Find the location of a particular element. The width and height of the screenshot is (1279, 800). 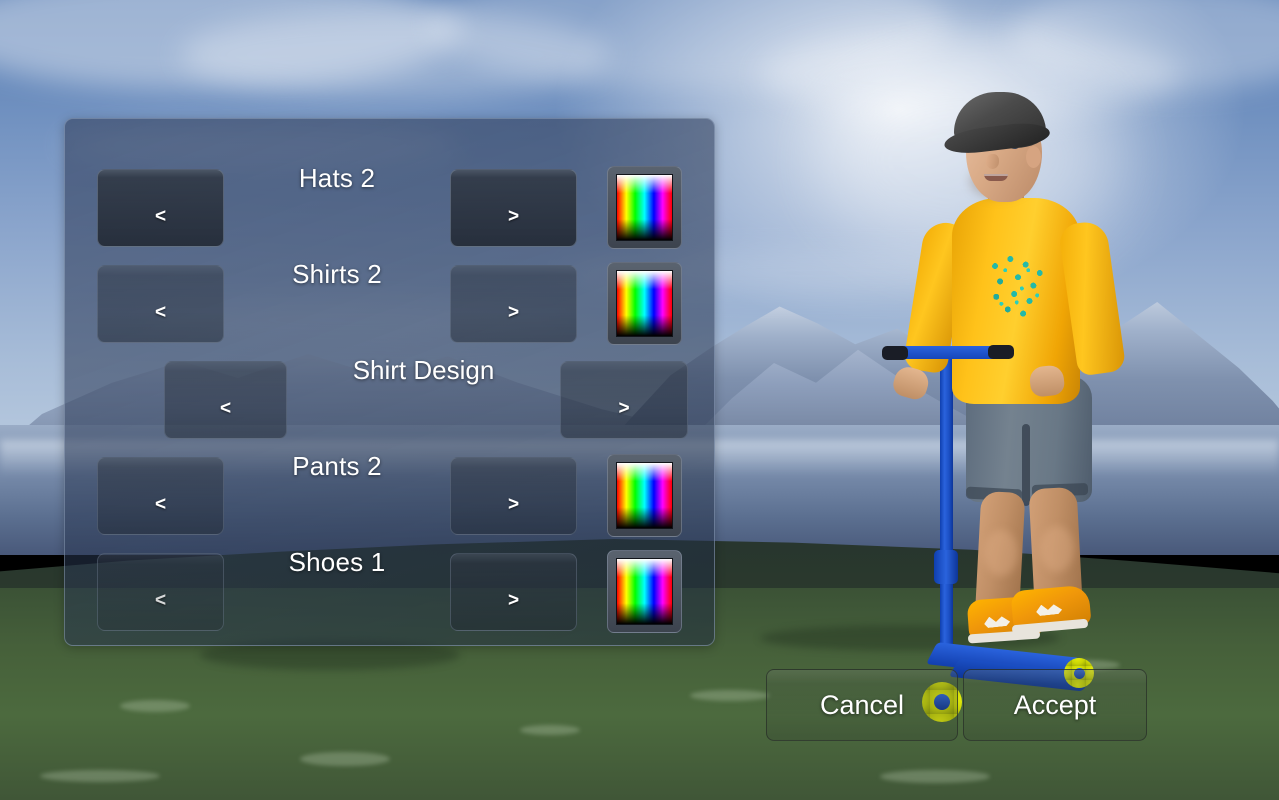

character-shirt-design is located at coordinates (1018, 287).